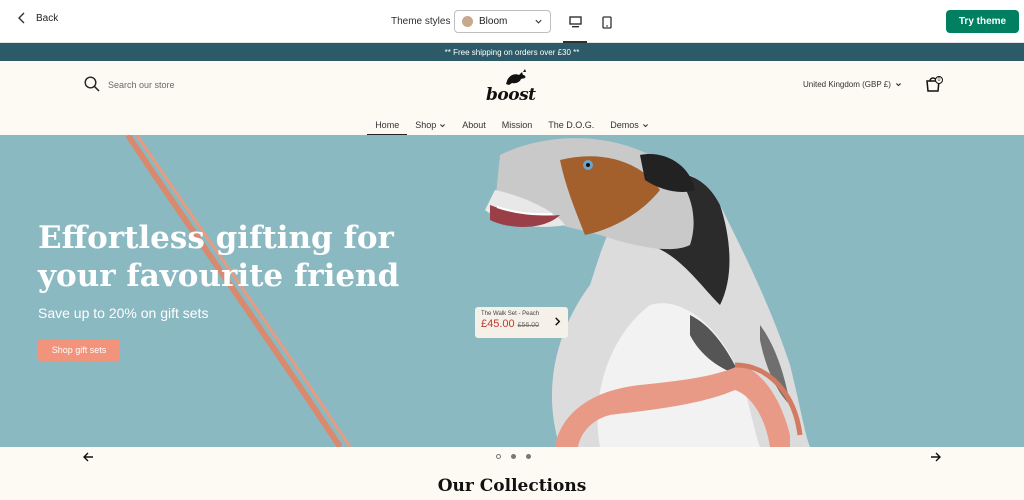  I want to click on mobile-icon, so click(607, 22).